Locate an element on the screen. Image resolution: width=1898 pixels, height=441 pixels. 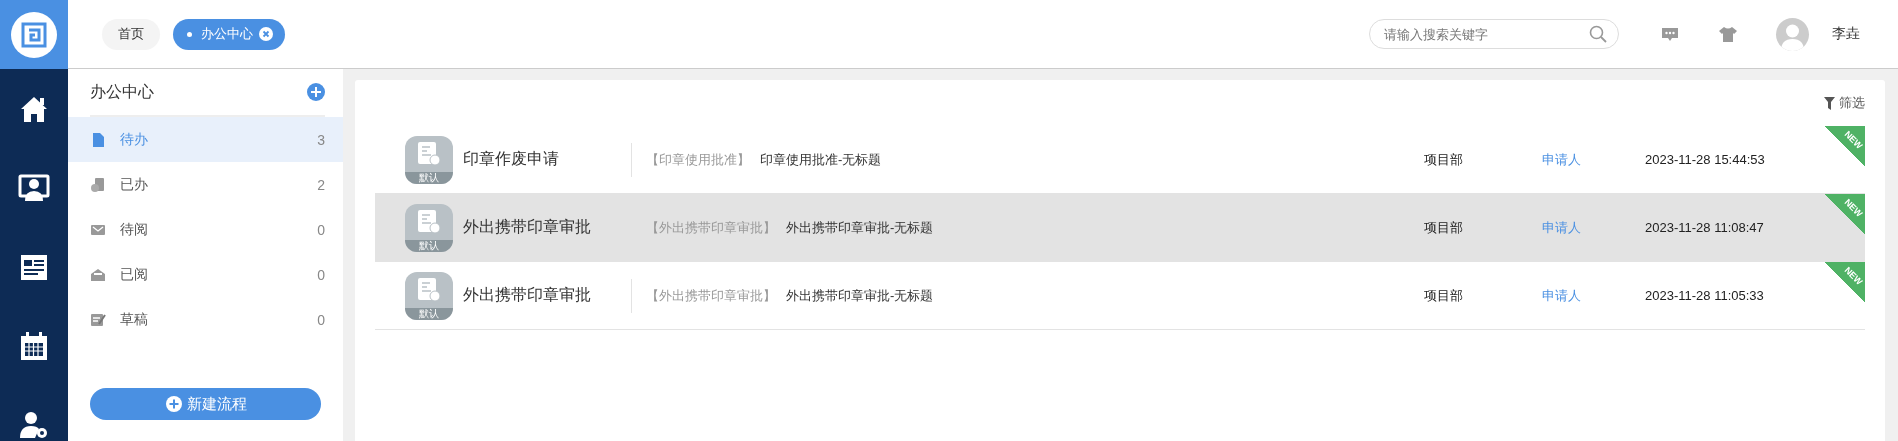
plus-icon is located at coordinates (173, 404).